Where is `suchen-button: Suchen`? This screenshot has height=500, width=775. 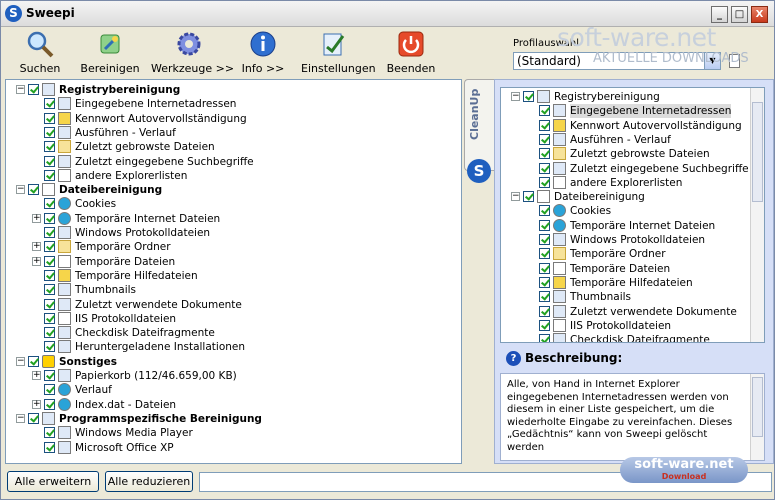 suchen-button: Suchen is located at coordinates (40, 53).